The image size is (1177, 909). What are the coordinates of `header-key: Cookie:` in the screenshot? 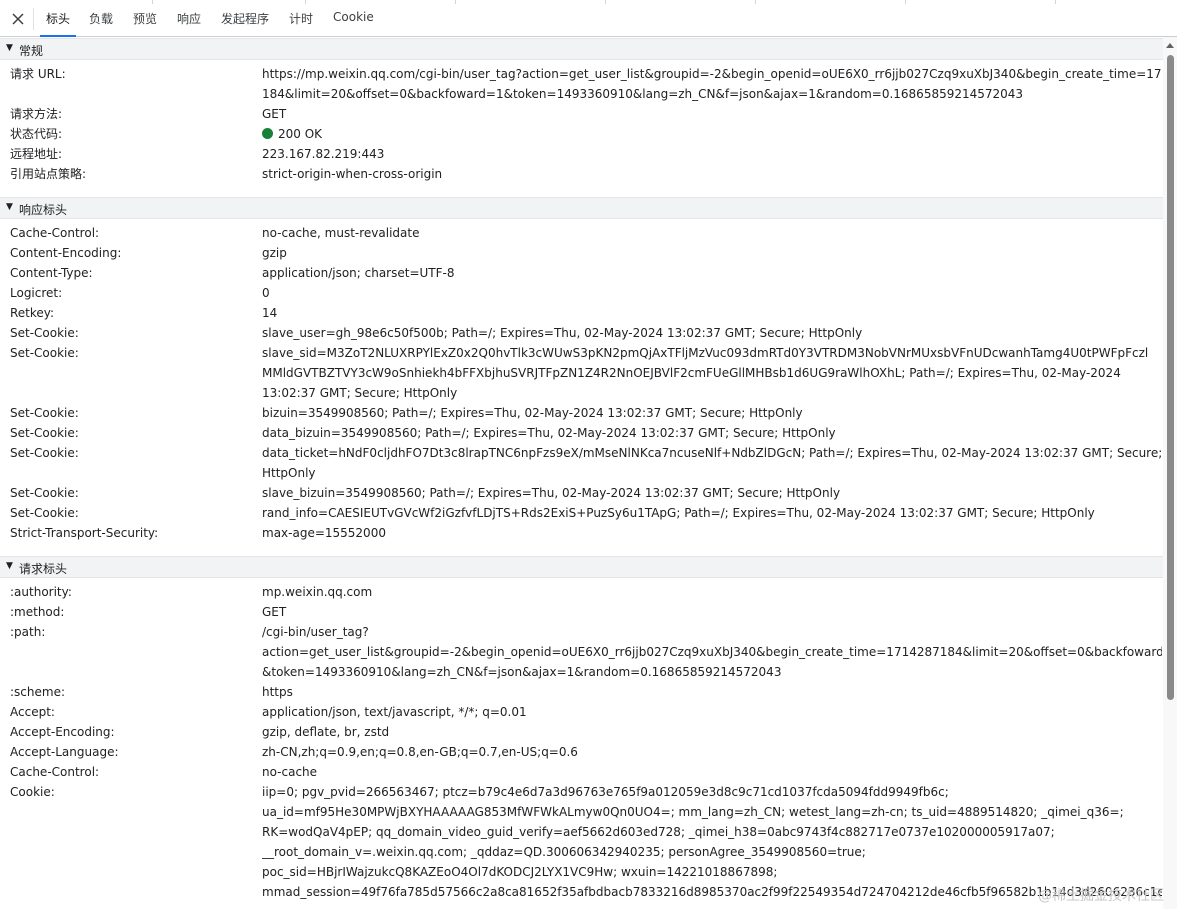 It's located at (32, 792).